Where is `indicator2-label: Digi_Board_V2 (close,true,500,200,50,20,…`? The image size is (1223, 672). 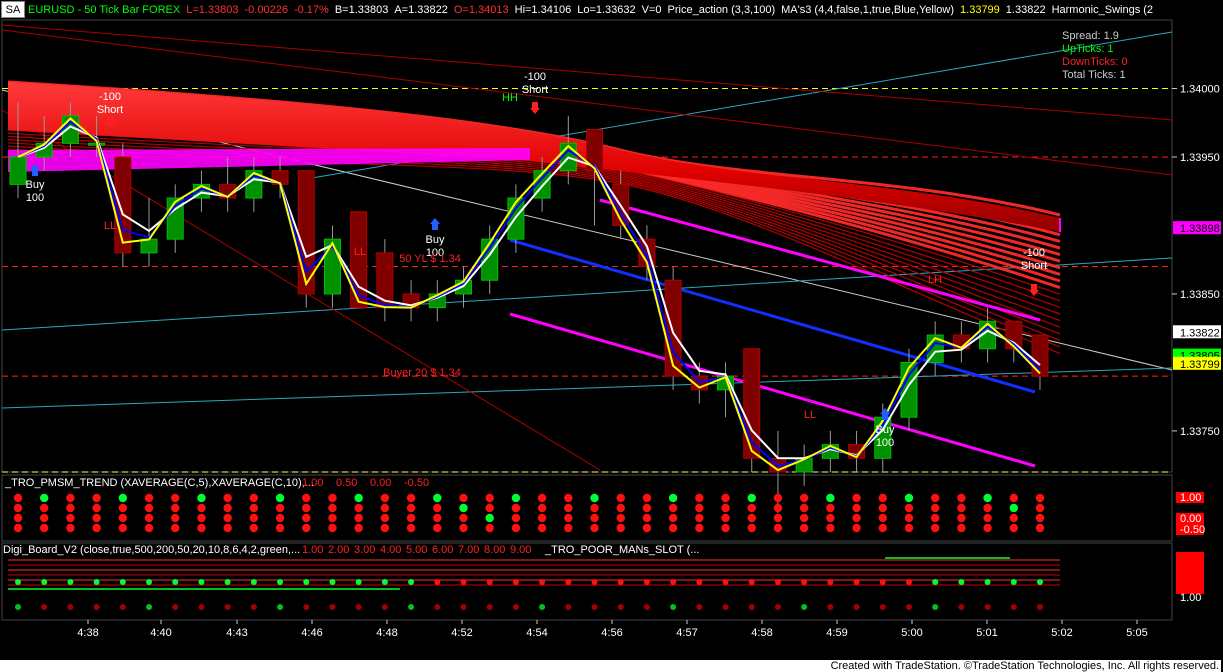
indicator2-label: Digi_Board_V2 (close,true,500,200,50,20,… is located at coordinates (151, 550).